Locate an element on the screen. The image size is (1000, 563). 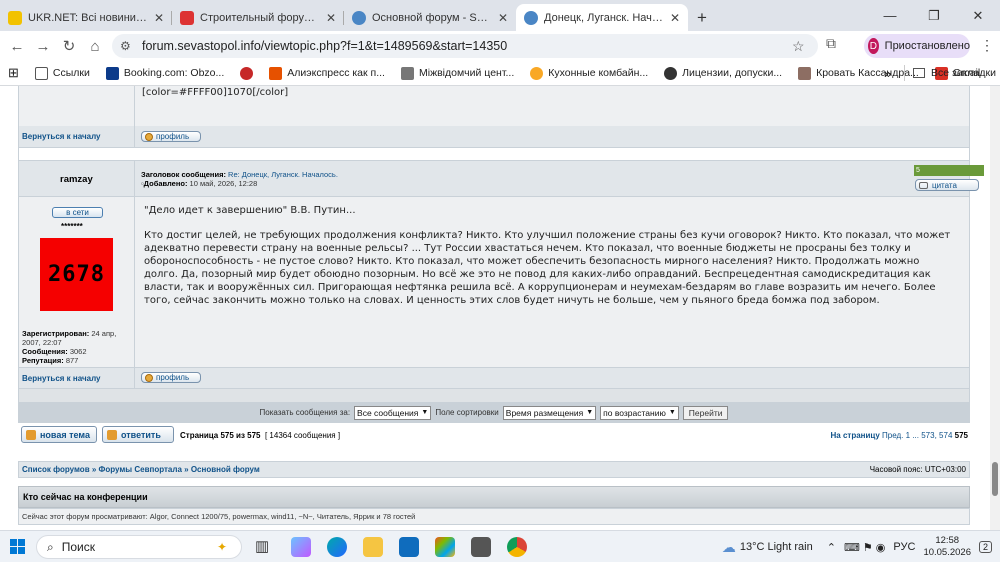
outlook-icon is located at coordinates (409, 547).